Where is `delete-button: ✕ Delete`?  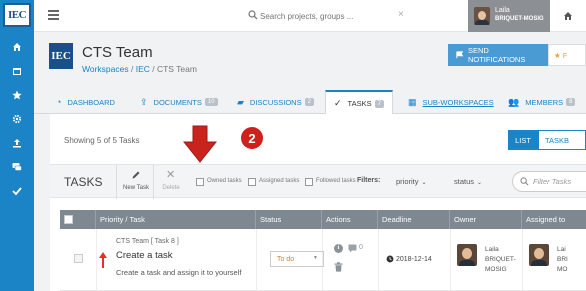
delete-button: ✕ Delete is located at coordinates (171, 182).